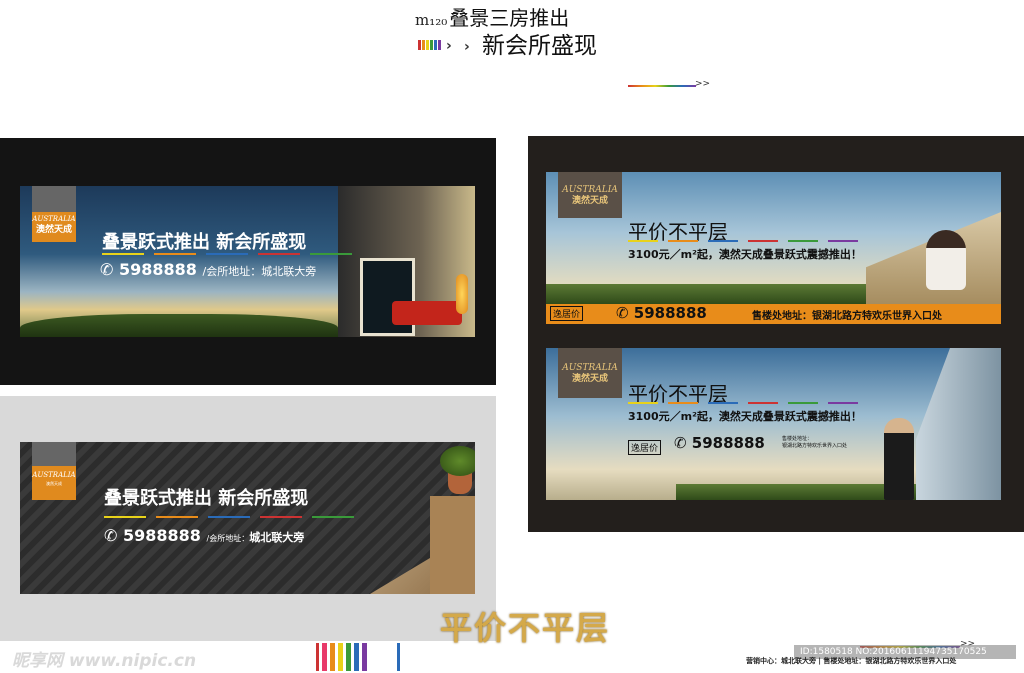  What do you see at coordinates (745, 416) in the screenshot?
I see `banner-d-subline: 3100元／m²起，澳然天成叠景跃式震撼推出！` at bounding box center [745, 416].